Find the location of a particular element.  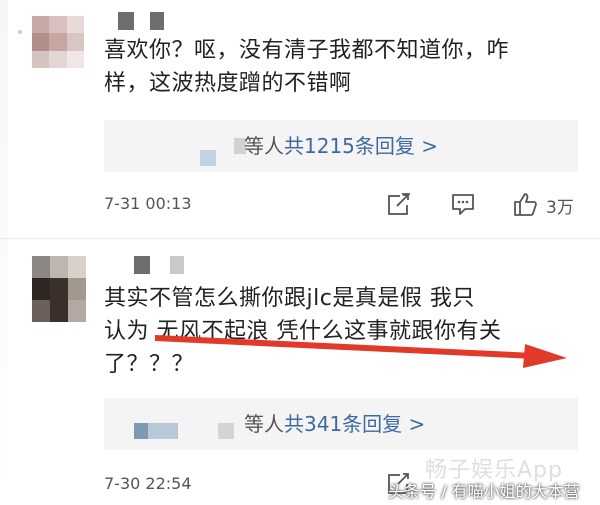

reply-count-link: 共1215条回复 > is located at coordinates (361, 146).